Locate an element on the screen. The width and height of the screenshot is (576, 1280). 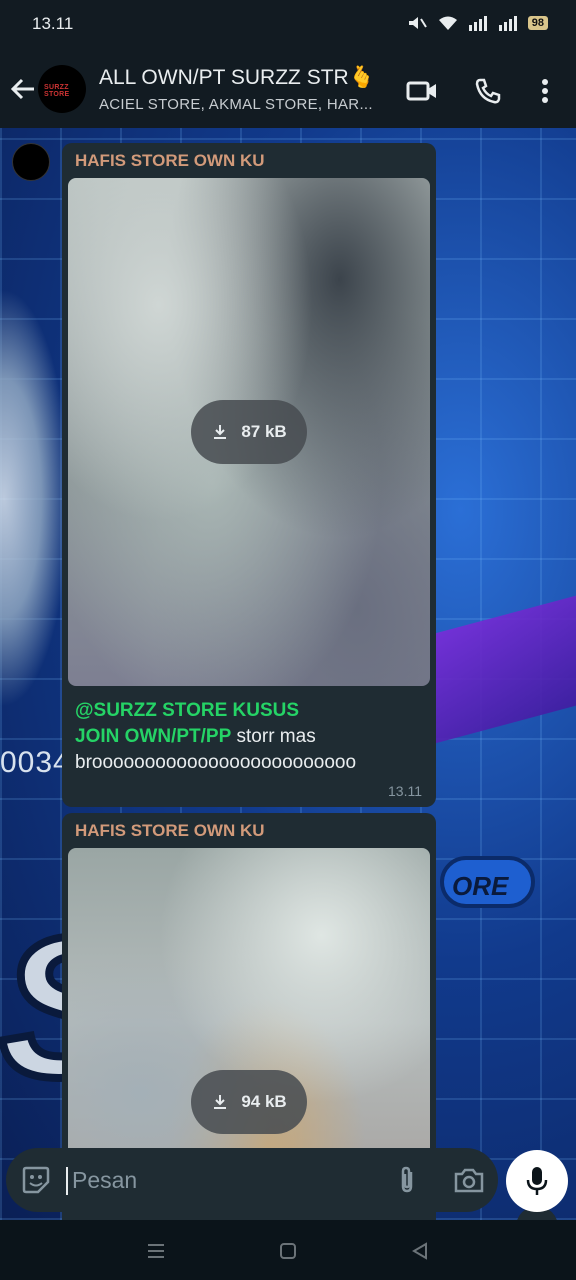
attach-button is located at coordinates (407, 1180).